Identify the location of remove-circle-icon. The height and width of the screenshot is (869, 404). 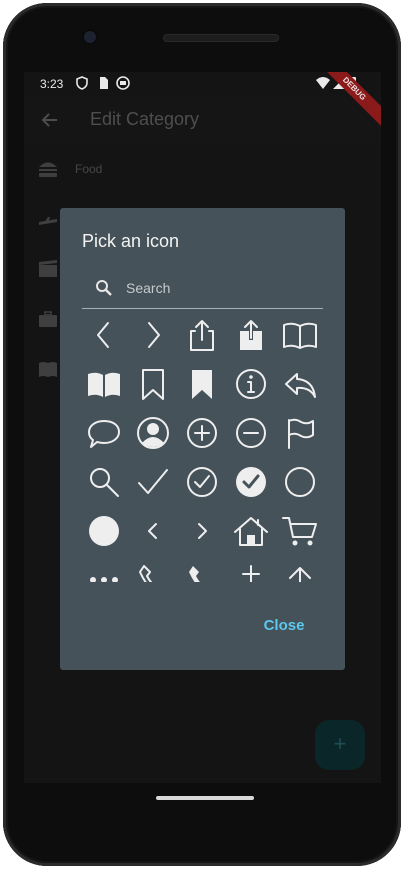
(251, 433).